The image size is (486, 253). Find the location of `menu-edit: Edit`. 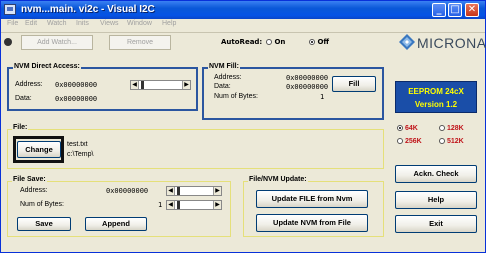

menu-edit: Edit is located at coordinates (31, 23).